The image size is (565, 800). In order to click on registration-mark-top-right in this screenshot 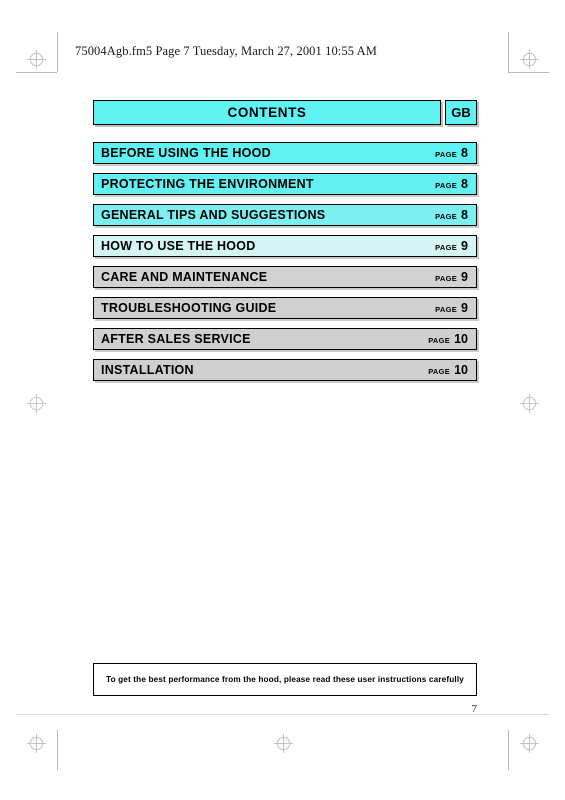, I will do `click(529, 59)`.